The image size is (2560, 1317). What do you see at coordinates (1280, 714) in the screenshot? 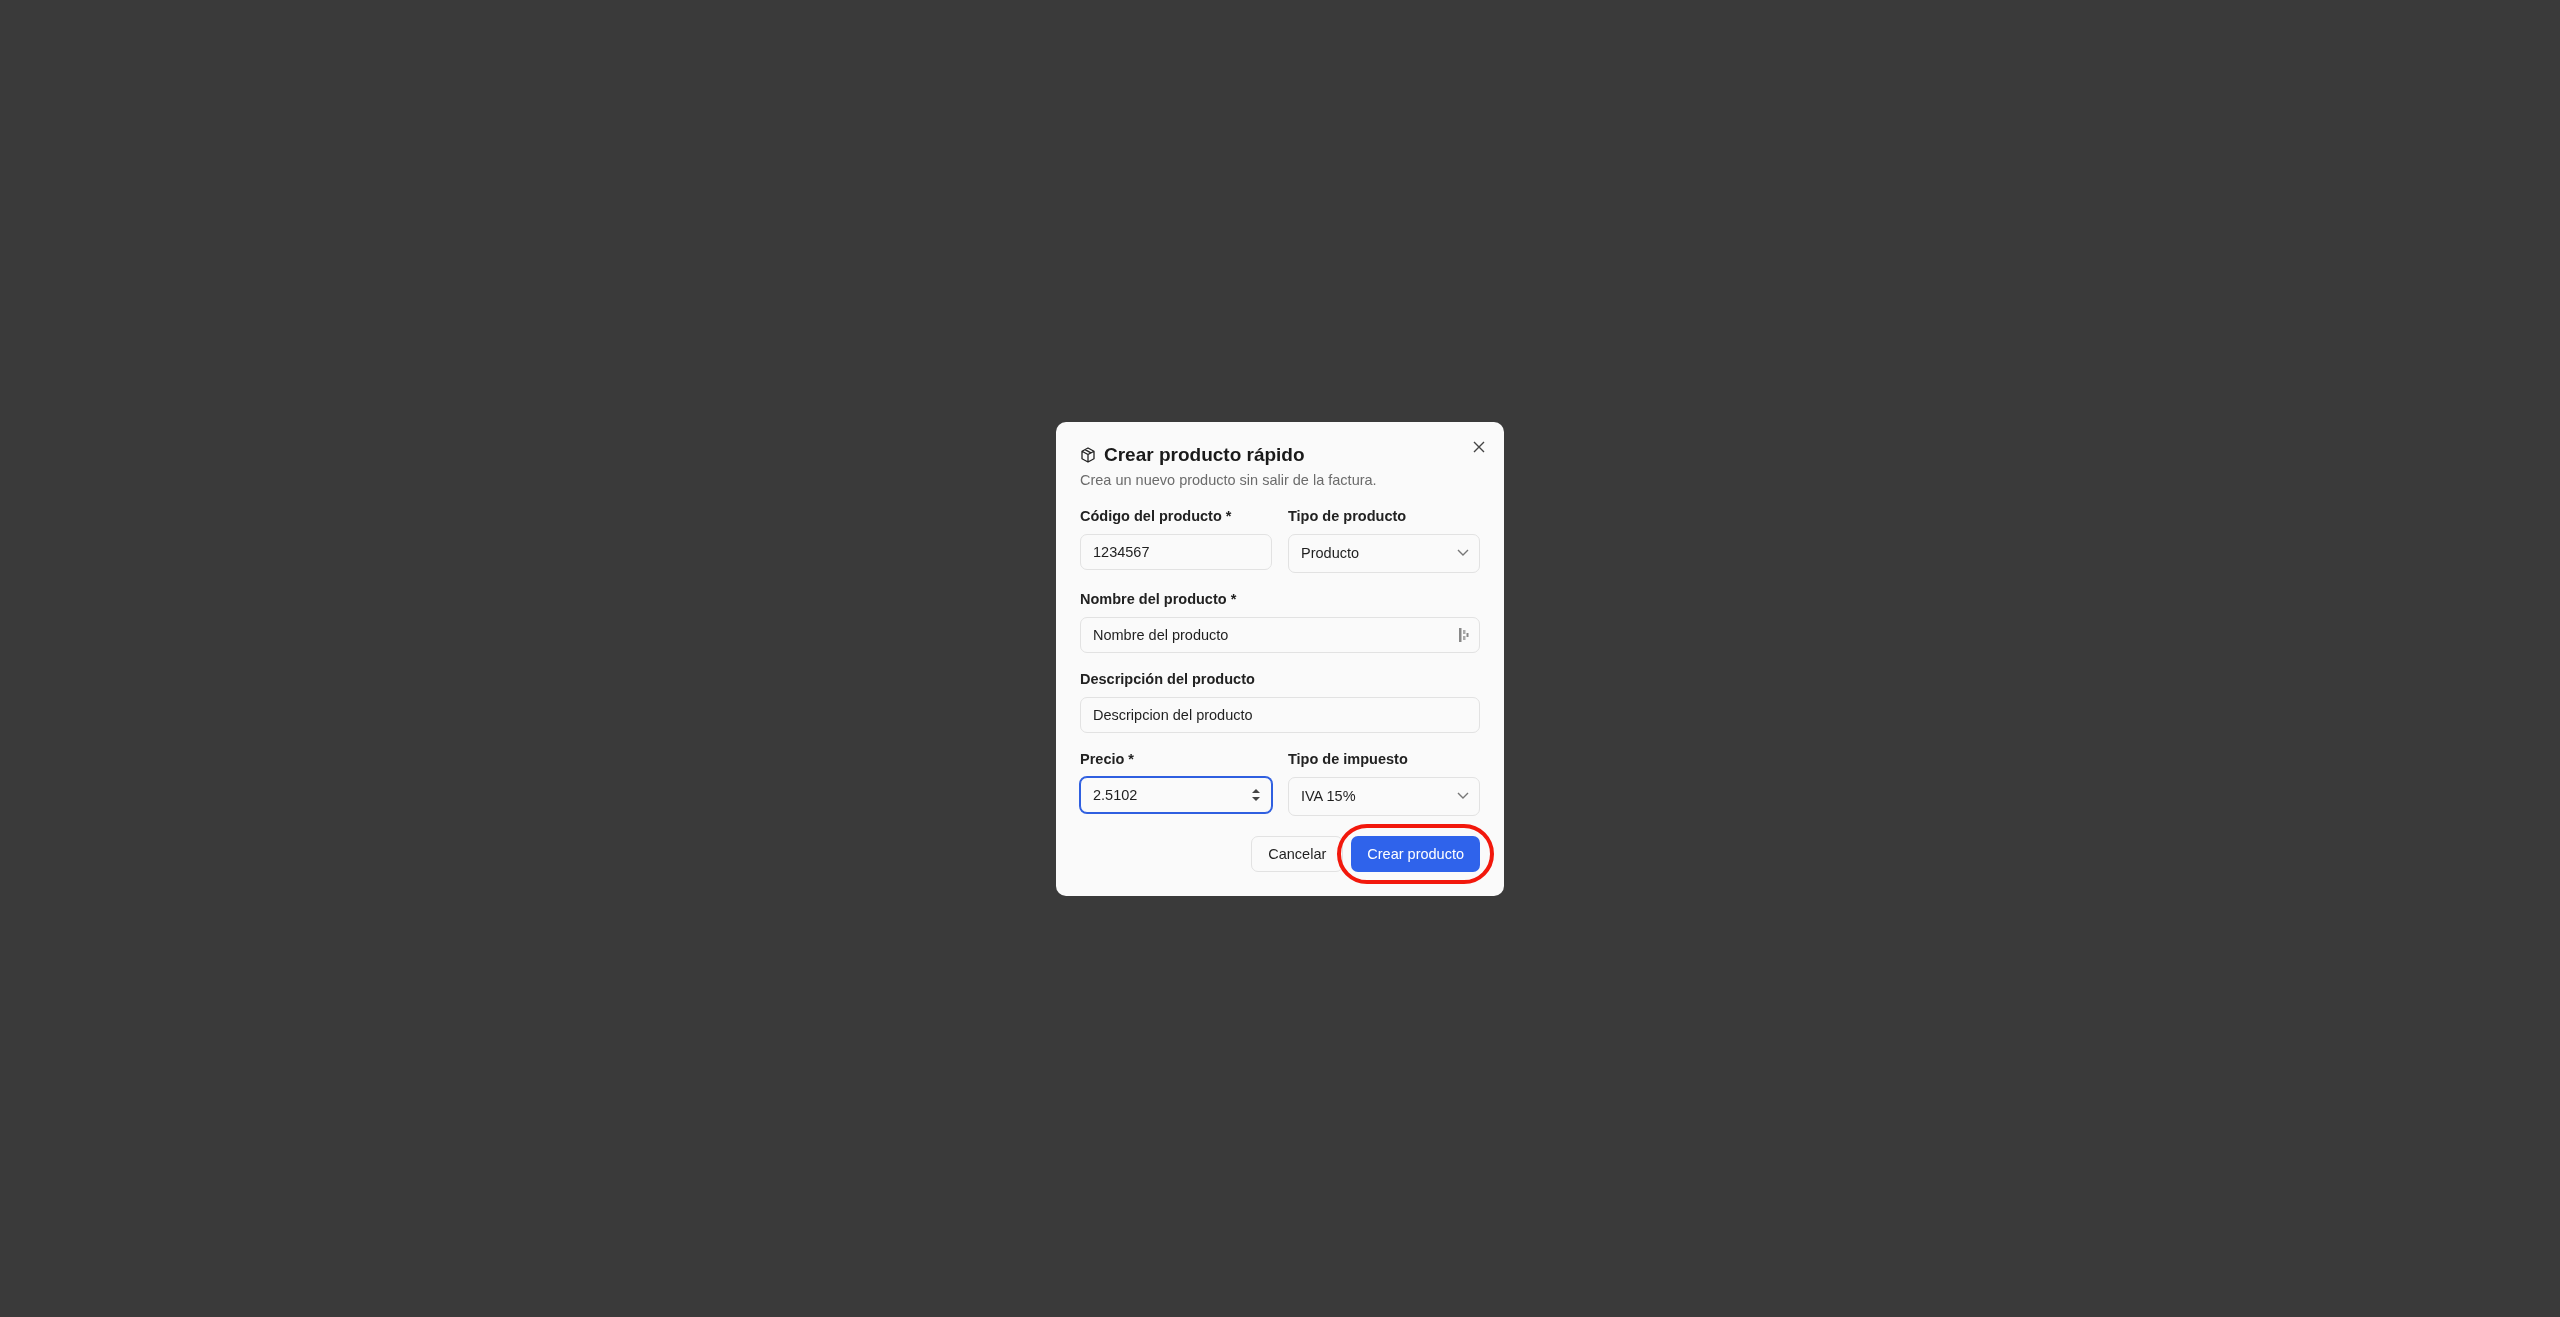
I see `input-field: Descripcion del producto` at bounding box center [1280, 714].